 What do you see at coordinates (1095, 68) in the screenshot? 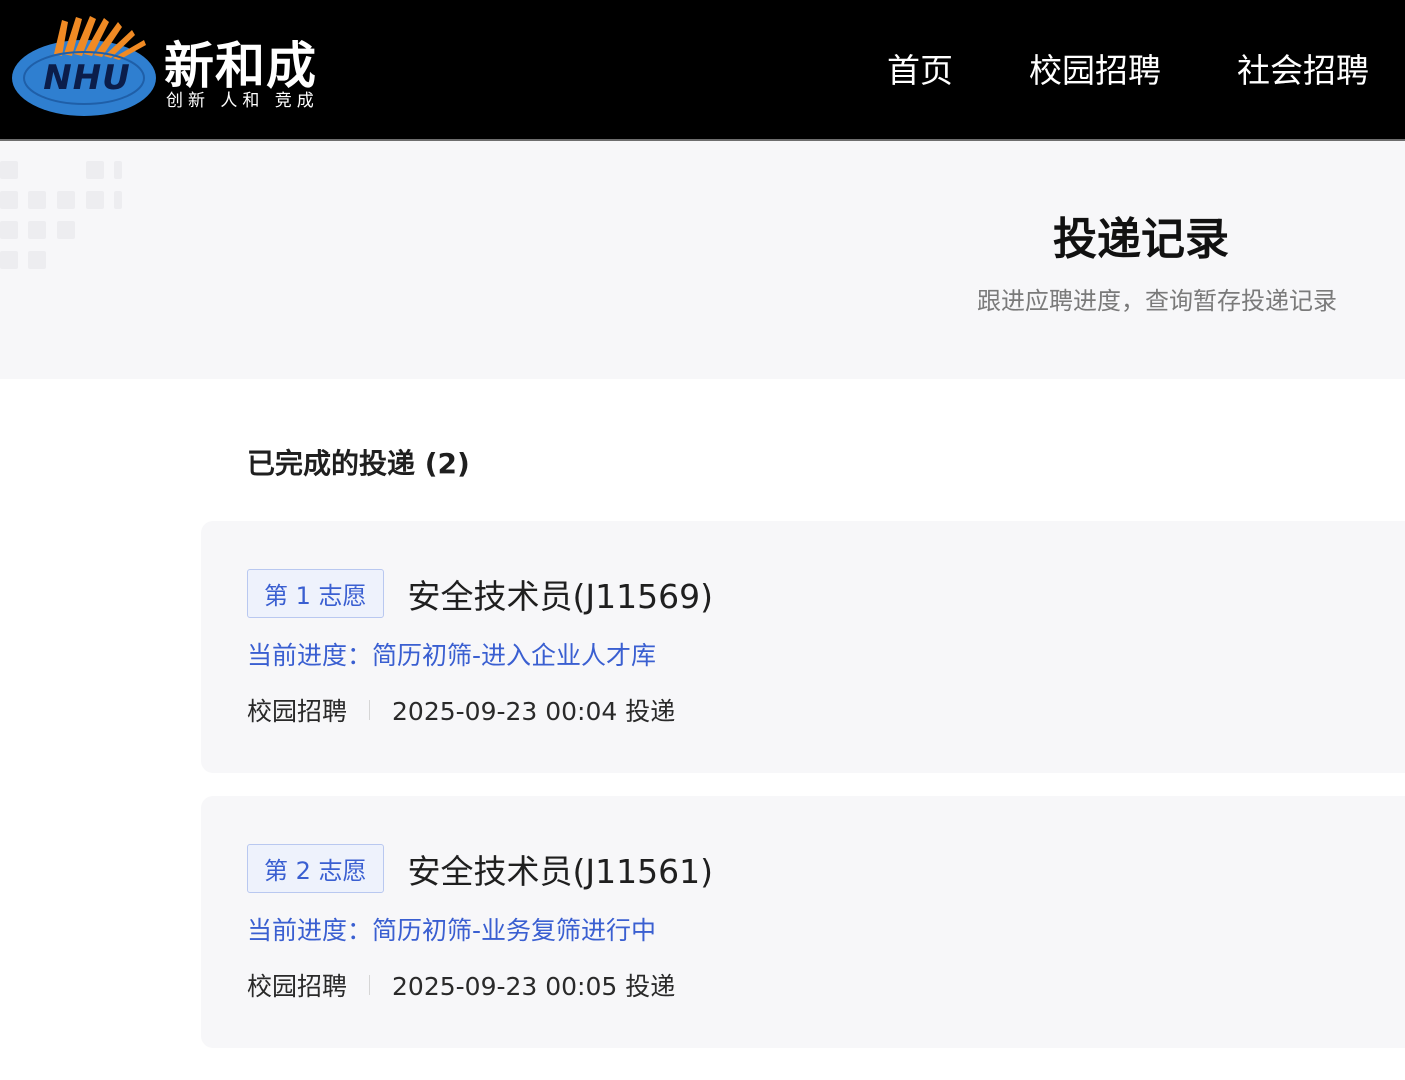
I see `nav-campus-recruitment: 校园招聘` at bounding box center [1095, 68].